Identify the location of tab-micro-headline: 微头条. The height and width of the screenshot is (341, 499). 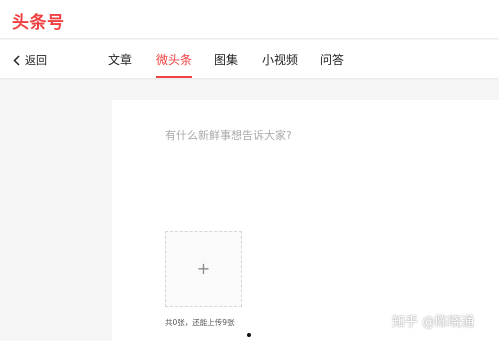
(174, 64).